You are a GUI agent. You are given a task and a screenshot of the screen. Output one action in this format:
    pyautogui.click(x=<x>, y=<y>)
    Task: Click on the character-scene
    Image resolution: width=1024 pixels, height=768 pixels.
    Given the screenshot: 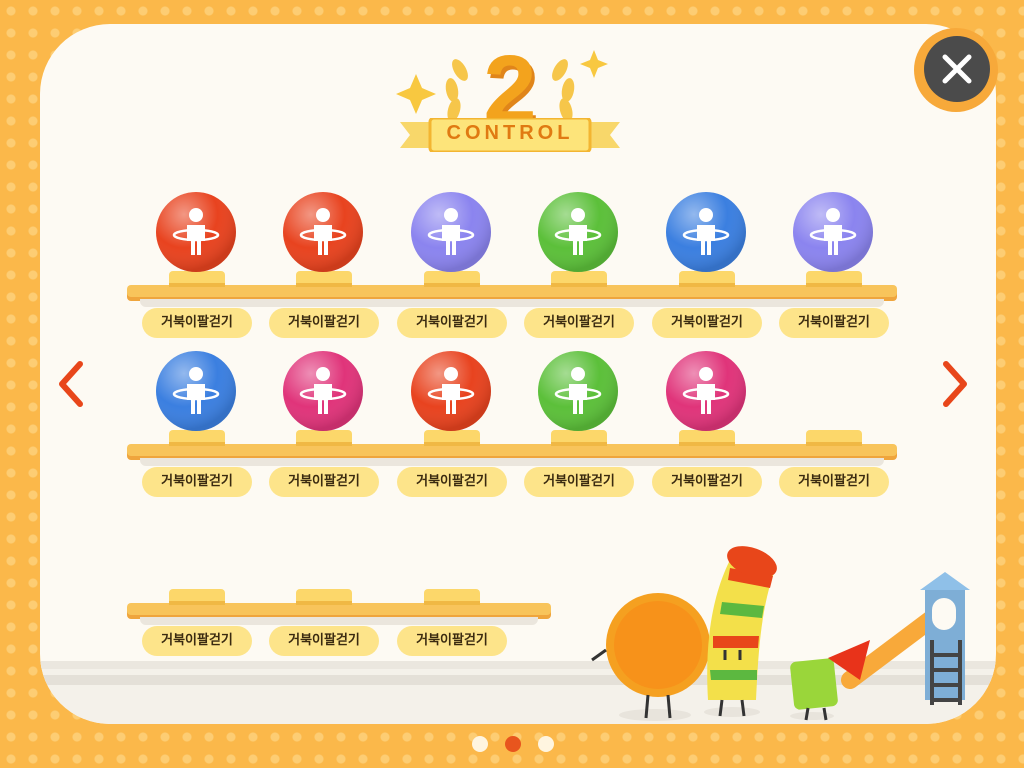 What is the action you would take?
    pyautogui.click(x=780, y=633)
    